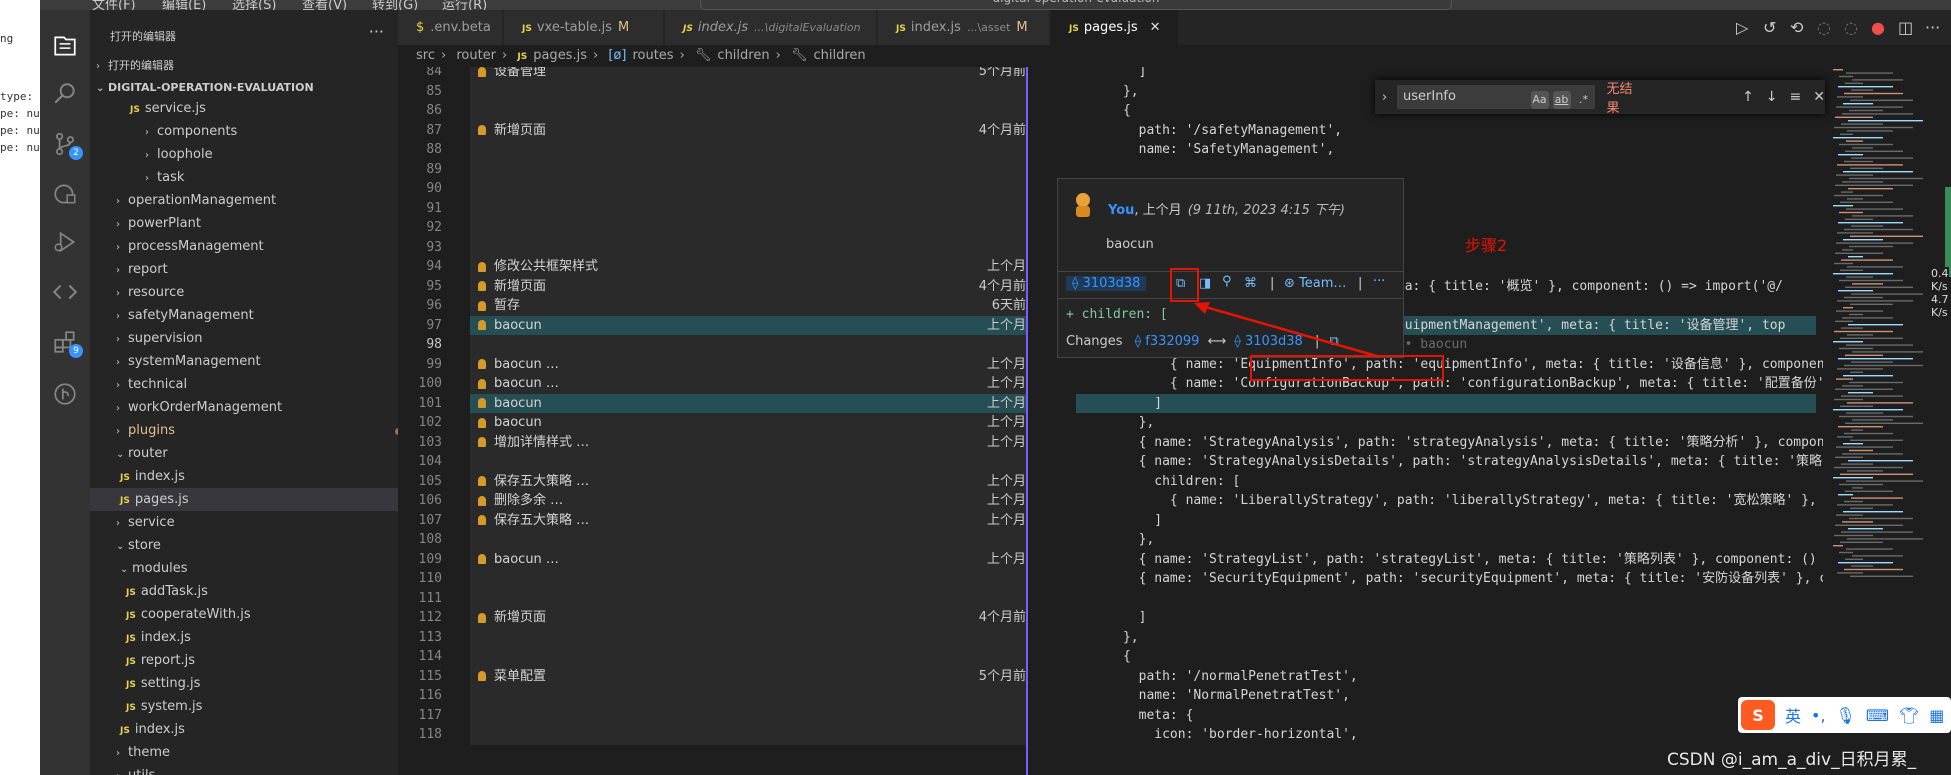  Describe the element at coordinates (964, 27) in the screenshot. I see `tab-index-asset: JS index.js ...\asset M` at that location.